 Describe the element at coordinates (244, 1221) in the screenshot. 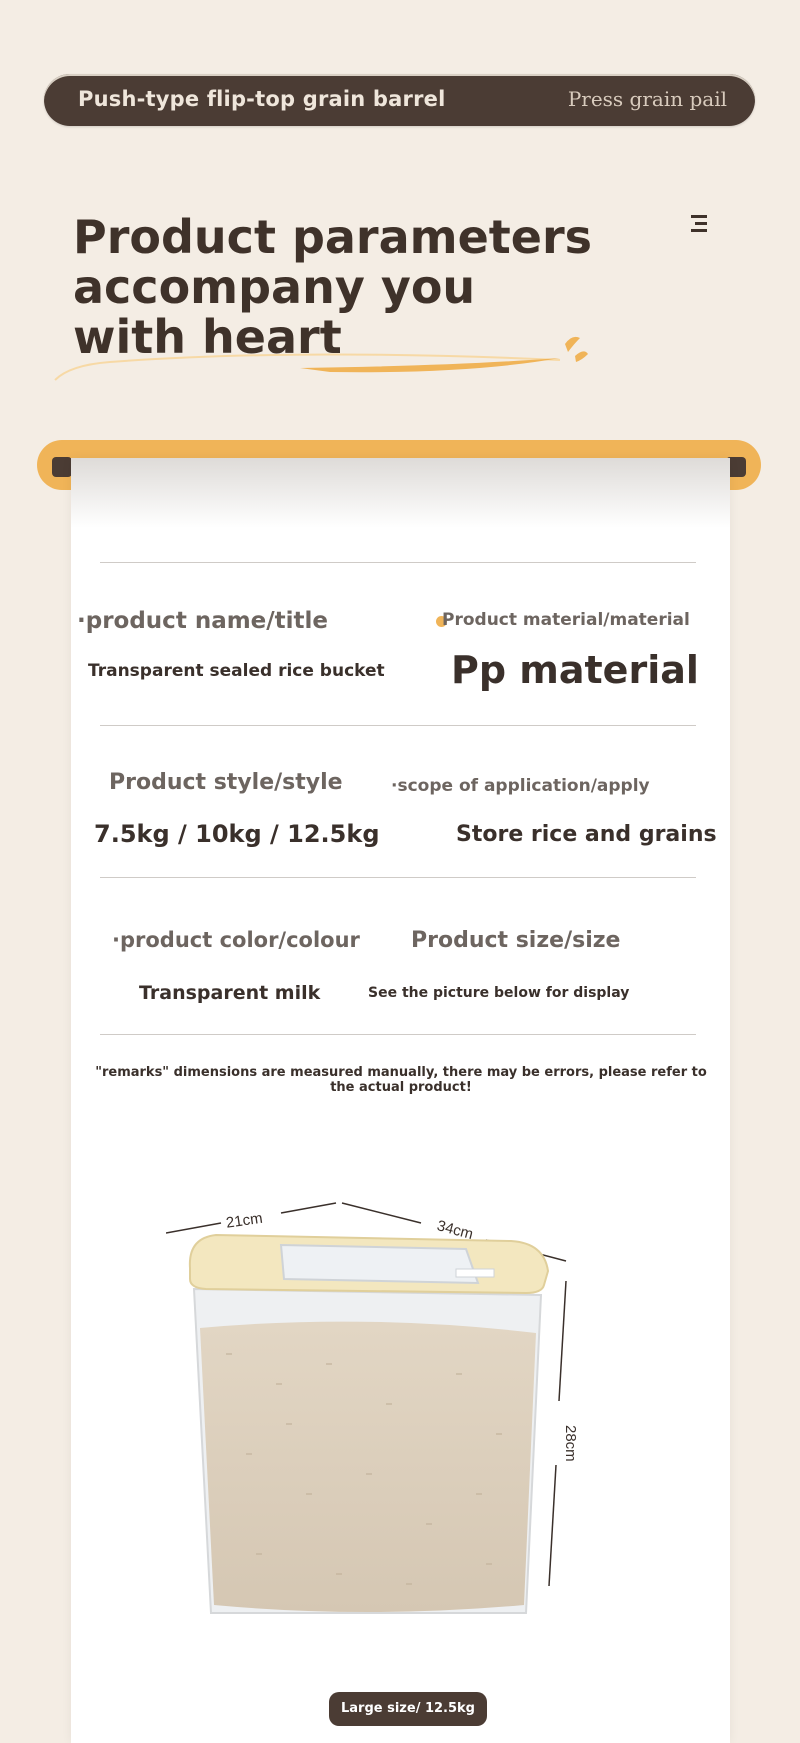

I see `dimension-width-label: 21cm` at that location.